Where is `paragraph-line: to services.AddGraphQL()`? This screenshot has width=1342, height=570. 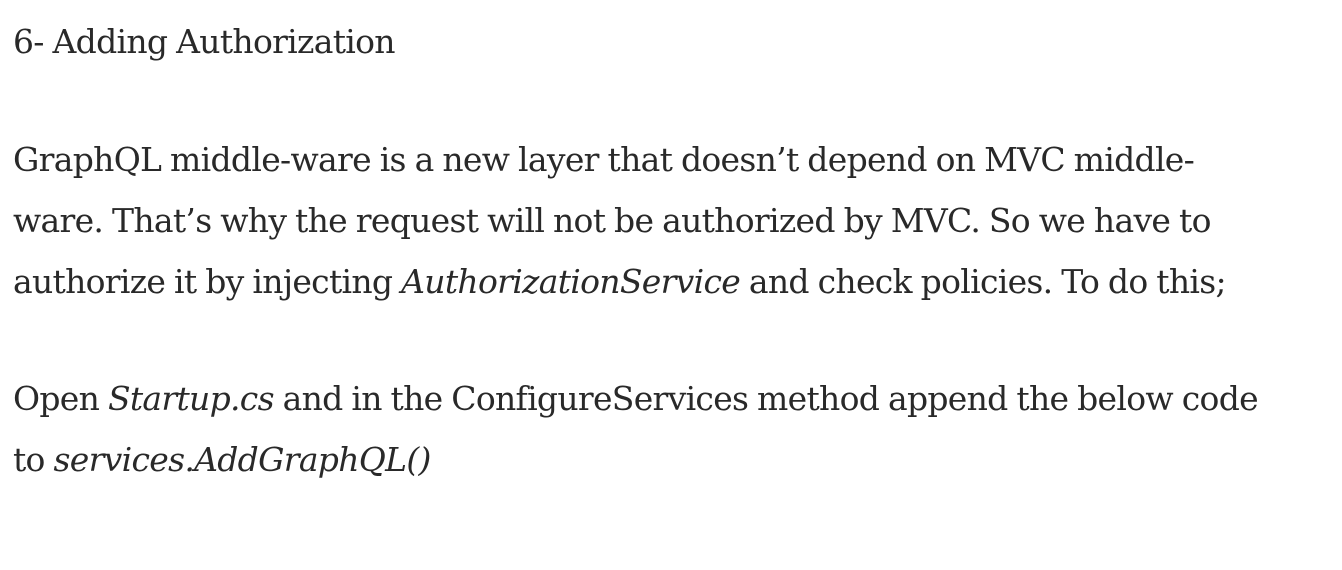
paragraph-line: to services.AddGraphQL() is located at coordinates (635, 459).